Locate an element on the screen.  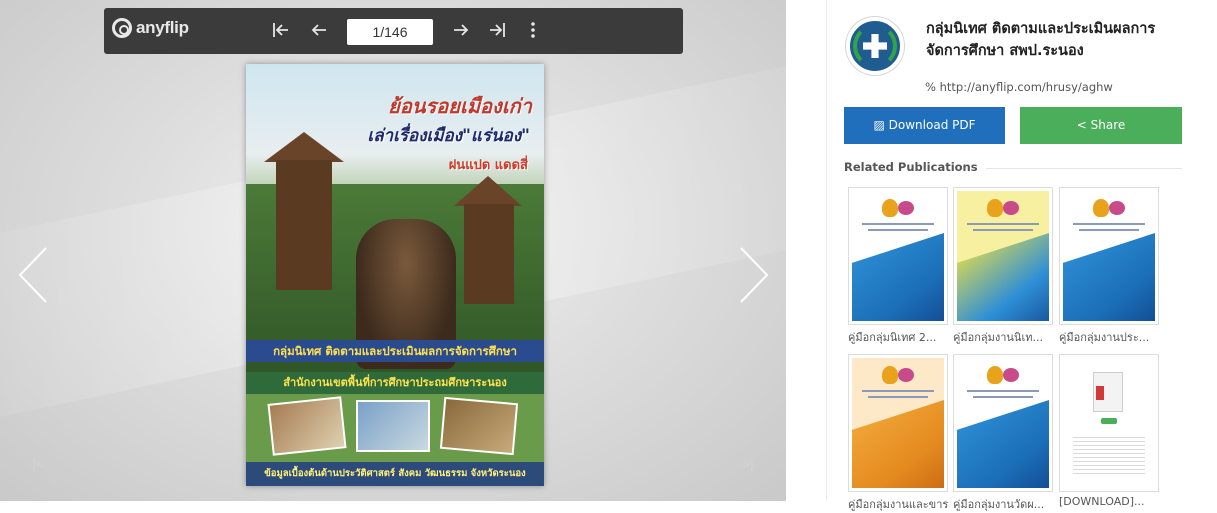
publisher-link-row: % http://anyflip.com/hrusy/aghw is located at coordinates (1019, 87).